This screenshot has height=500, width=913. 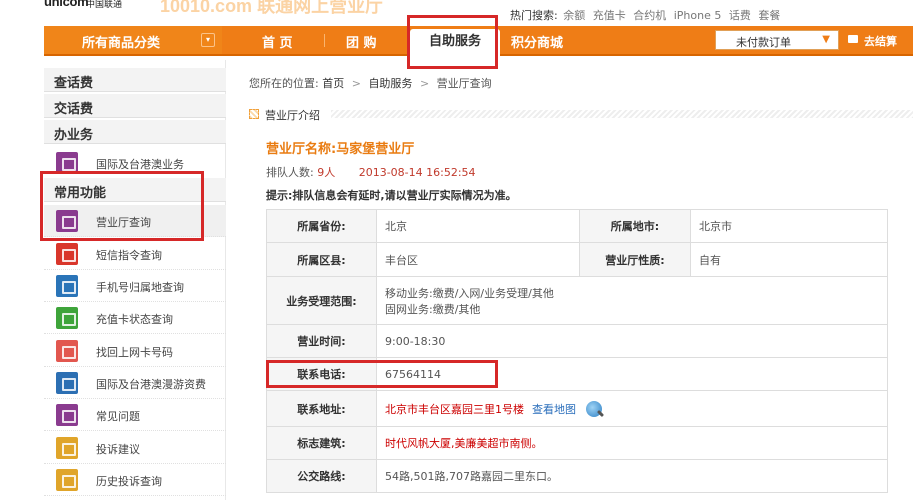 What do you see at coordinates (118, 416) in the screenshot?
I see `sidebar-item-label: 常见问题` at bounding box center [118, 416].